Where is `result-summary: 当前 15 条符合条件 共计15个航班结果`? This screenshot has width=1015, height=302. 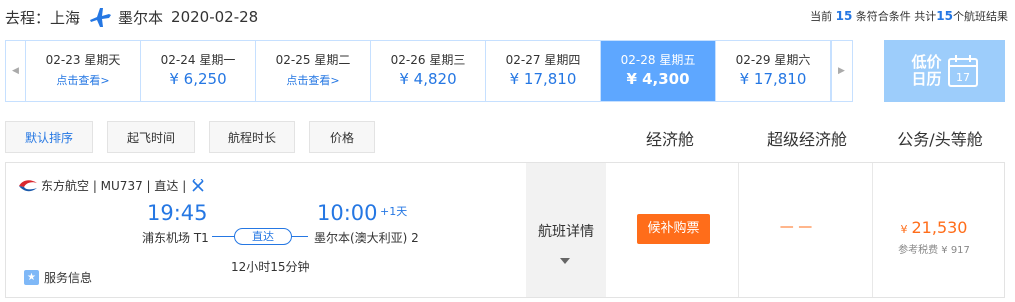
result-summary: 当前 15 条符合条件 共计15个航班结果 is located at coordinates (909, 16).